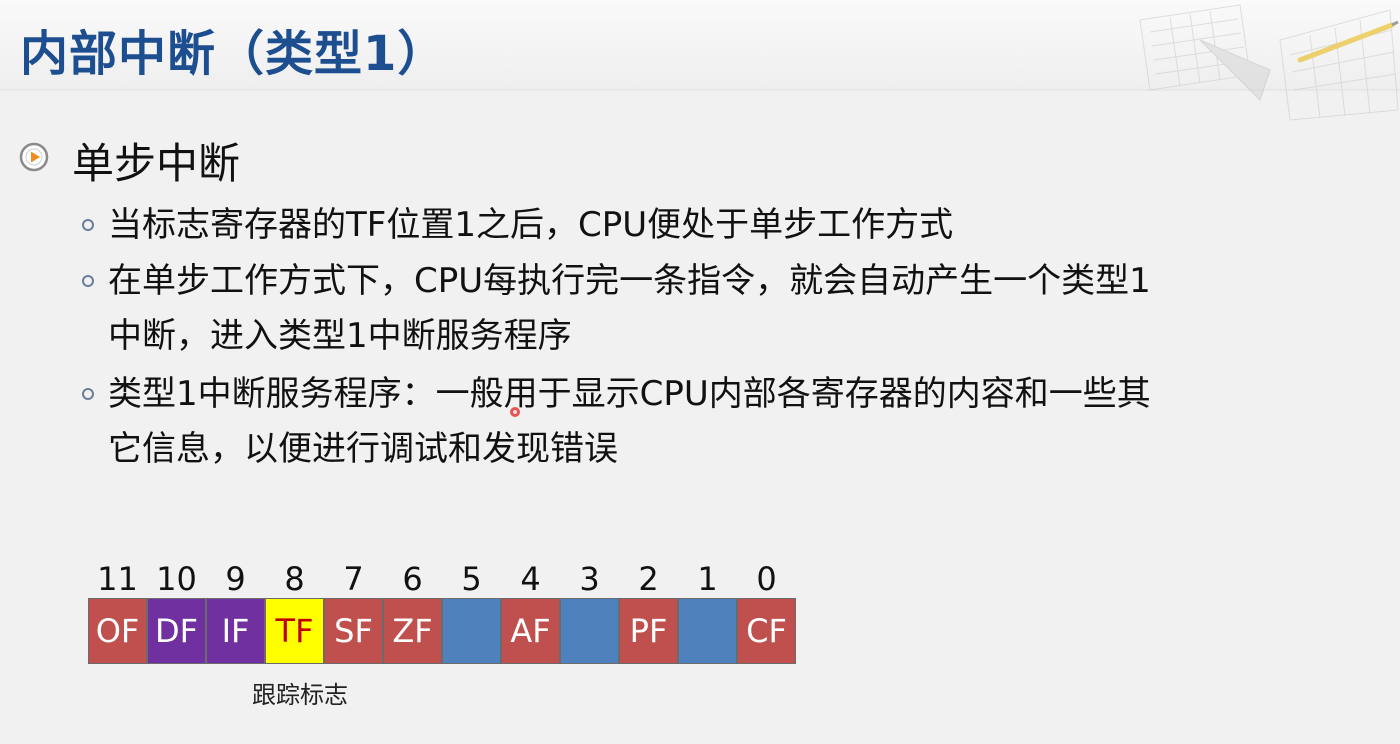  Describe the element at coordinates (363, 449) in the screenshot. I see `text-line: 它信息，以便进行调试和发现错误` at that location.